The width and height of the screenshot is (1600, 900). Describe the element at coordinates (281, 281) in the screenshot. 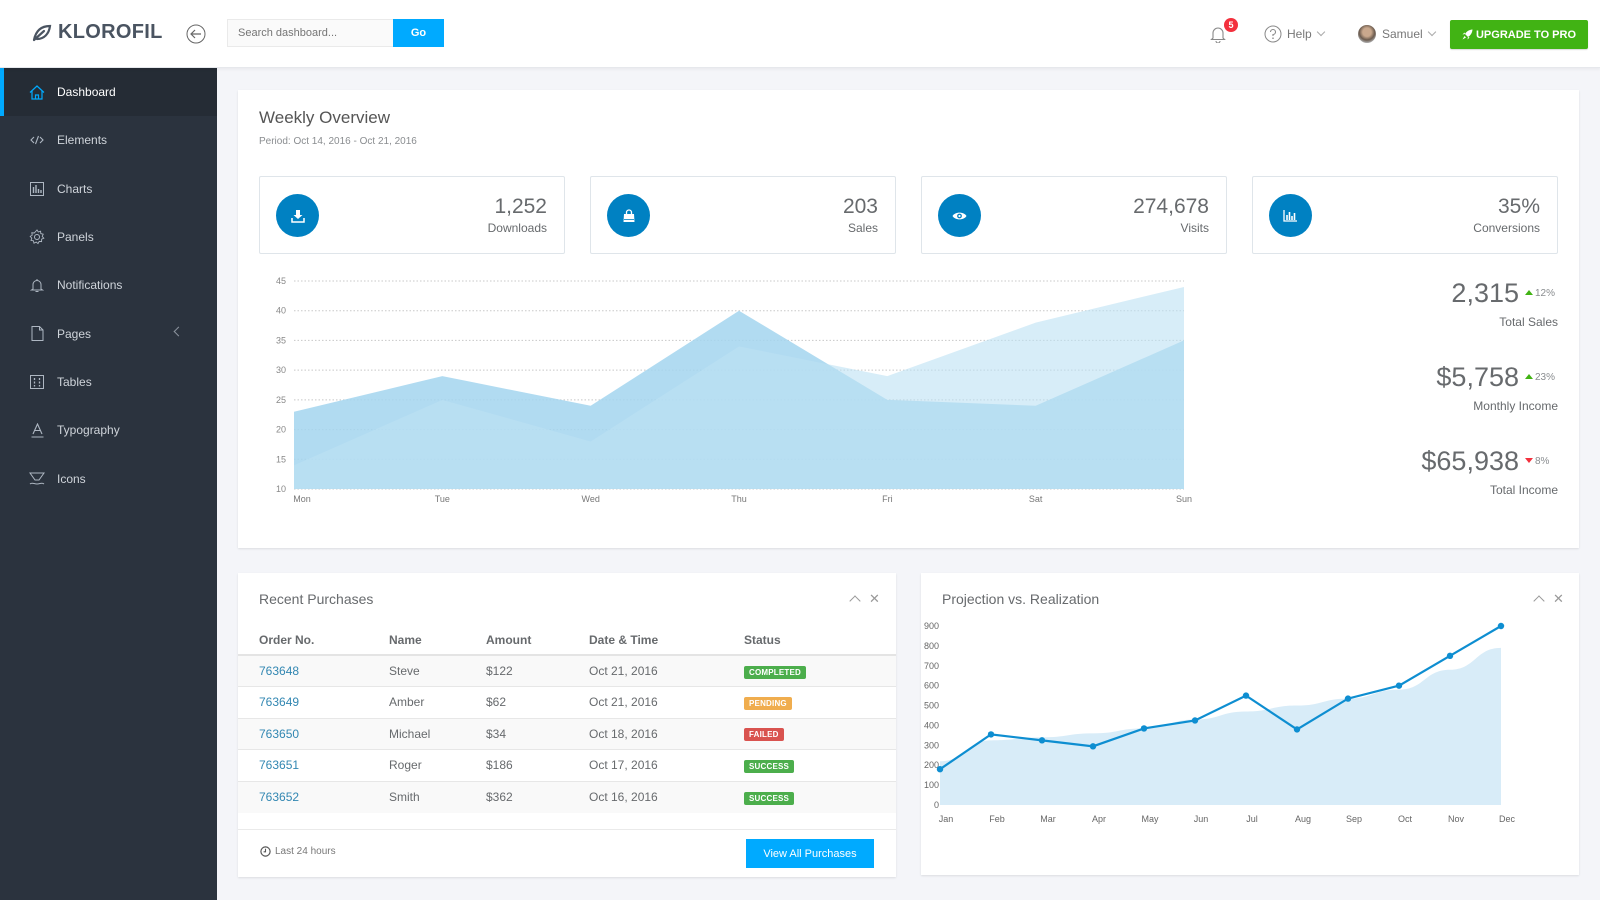

I see `y-tick-label: 45` at that location.